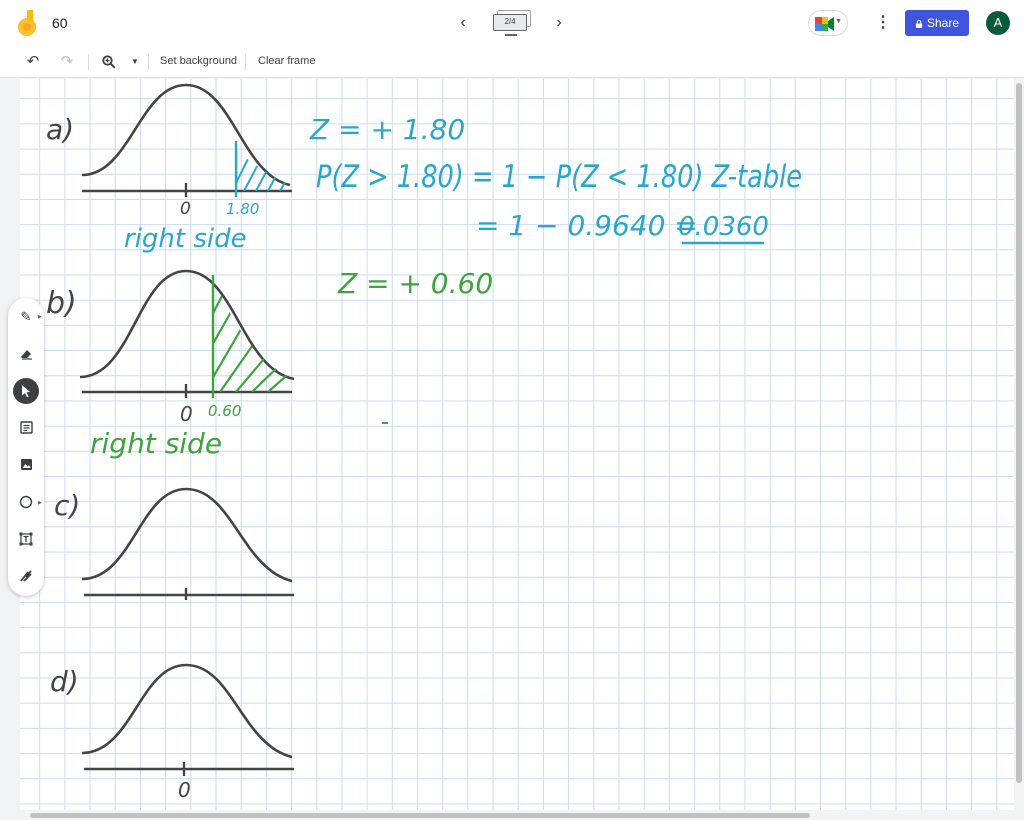 The height and width of the screenshot is (820, 1024). I want to click on zoom-icon, so click(109, 62).